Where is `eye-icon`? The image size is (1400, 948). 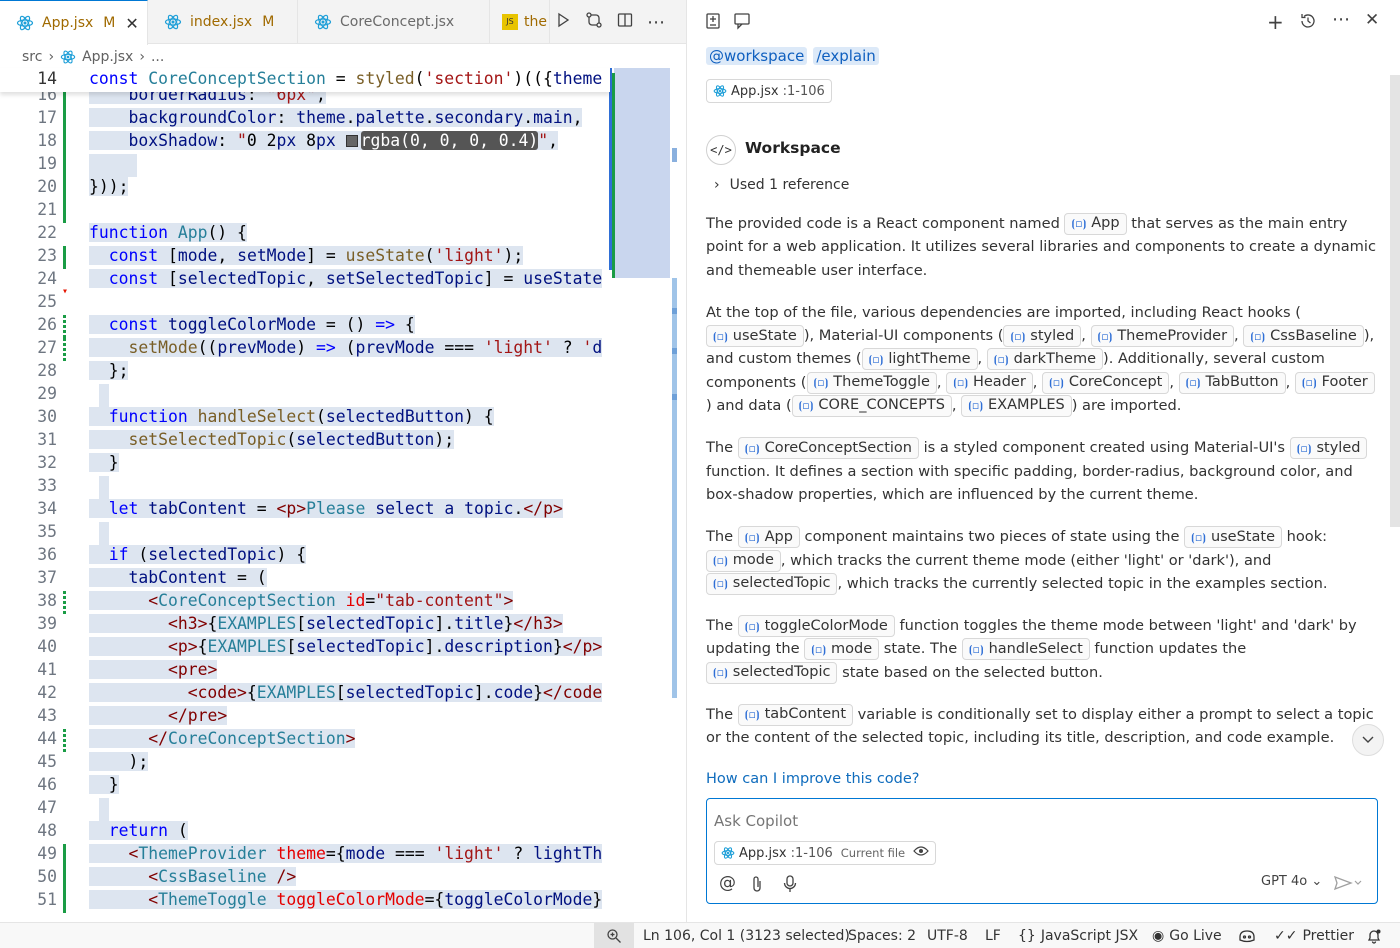 eye-icon is located at coordinates (921, 853).